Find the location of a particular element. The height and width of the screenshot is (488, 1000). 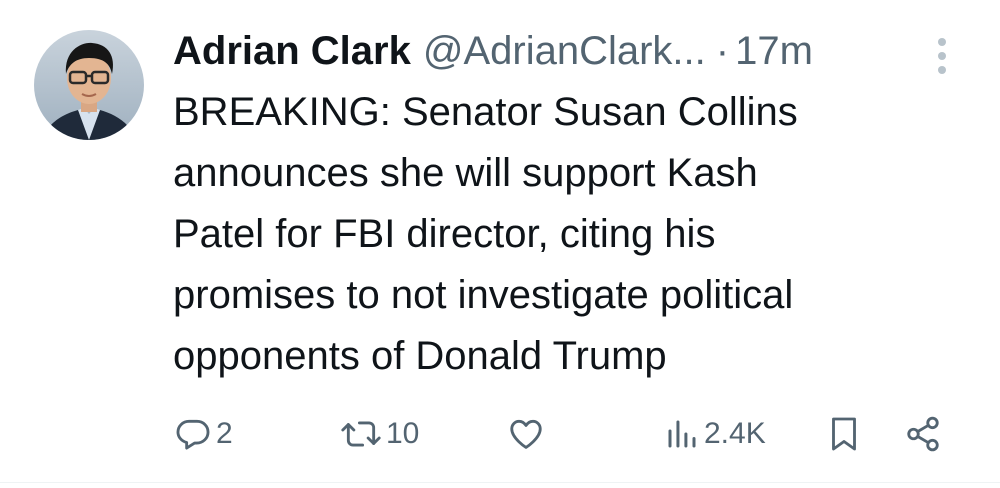

repost-count: 10 is located at coordinates (403, 433).